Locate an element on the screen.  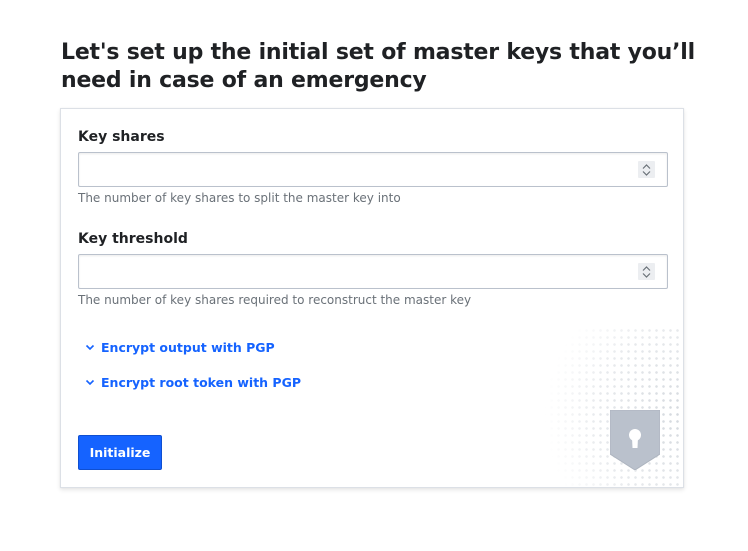
key-threshold-stepper is located at coordinates (646, 271).